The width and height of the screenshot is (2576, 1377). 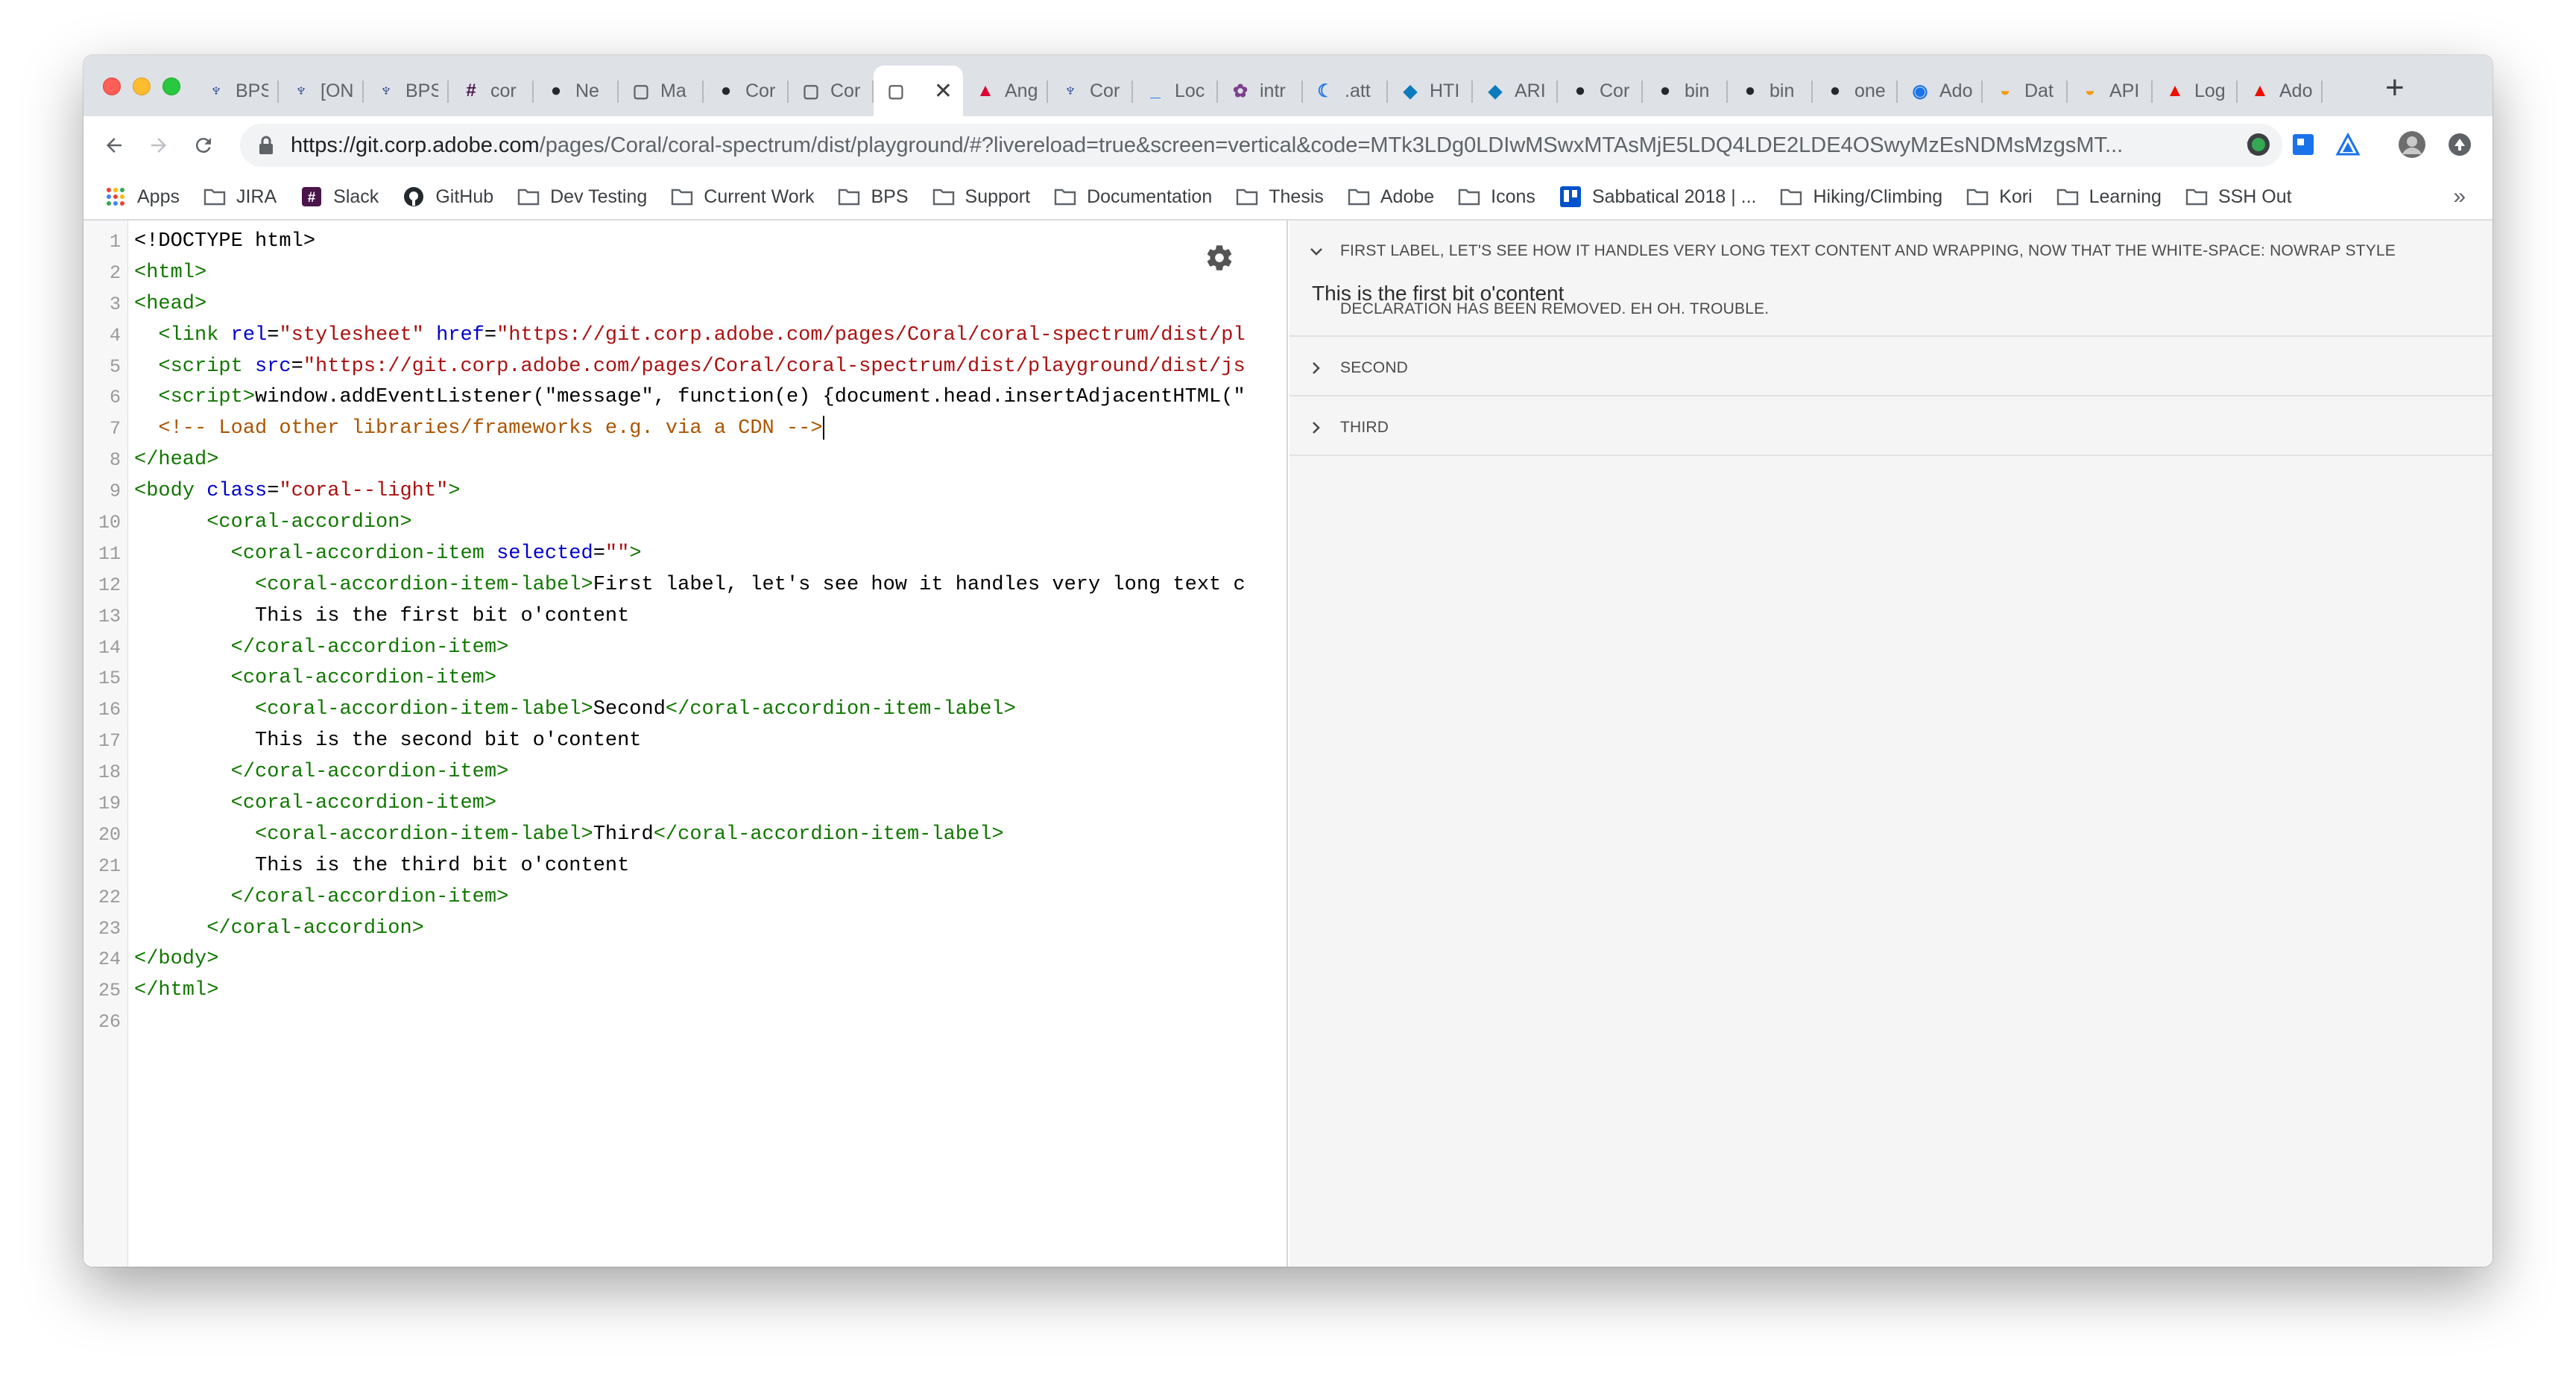 What do you see at coordinates (1240, 90) in the screenshot?
I see `flower-icon: ✿` at bounding box center [1240, 90].